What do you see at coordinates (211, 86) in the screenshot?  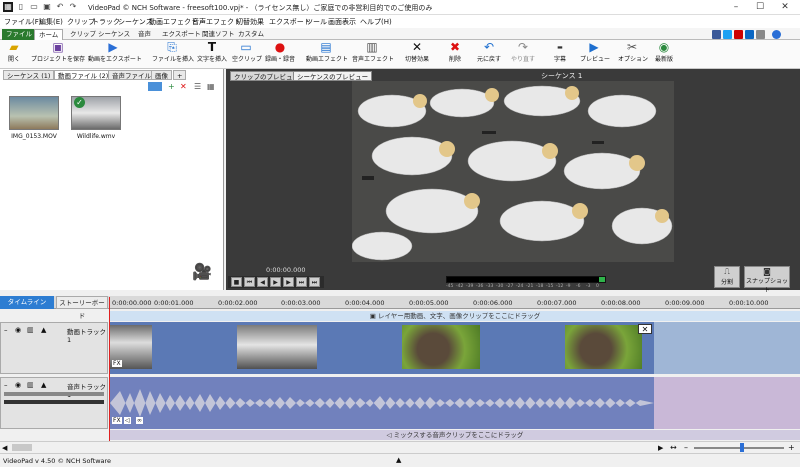 I see `grid-view-icon: ▦` at bounding box center [211, 86].